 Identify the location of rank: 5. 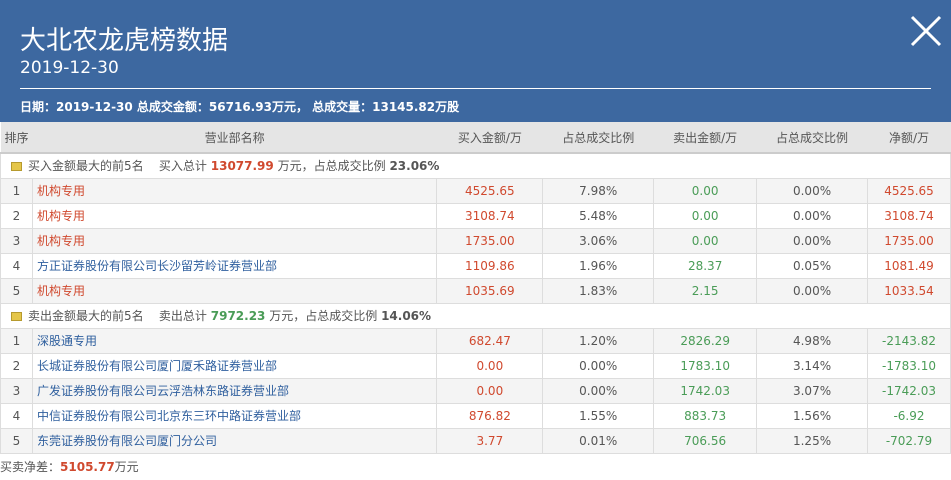
(16, 440).